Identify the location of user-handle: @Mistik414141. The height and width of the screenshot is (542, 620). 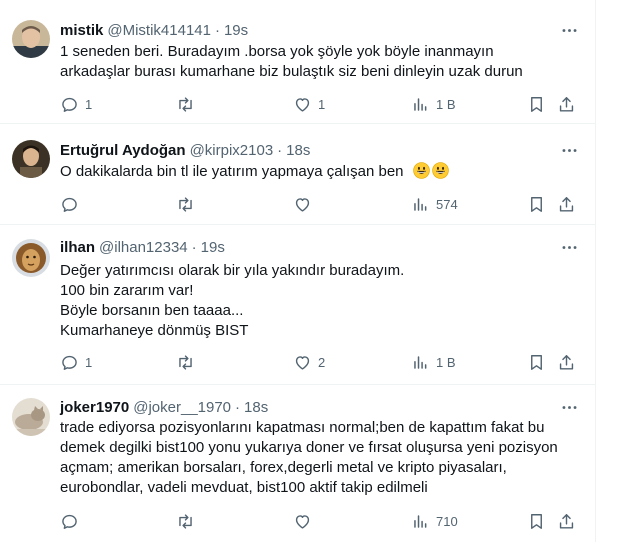
(159, 30).